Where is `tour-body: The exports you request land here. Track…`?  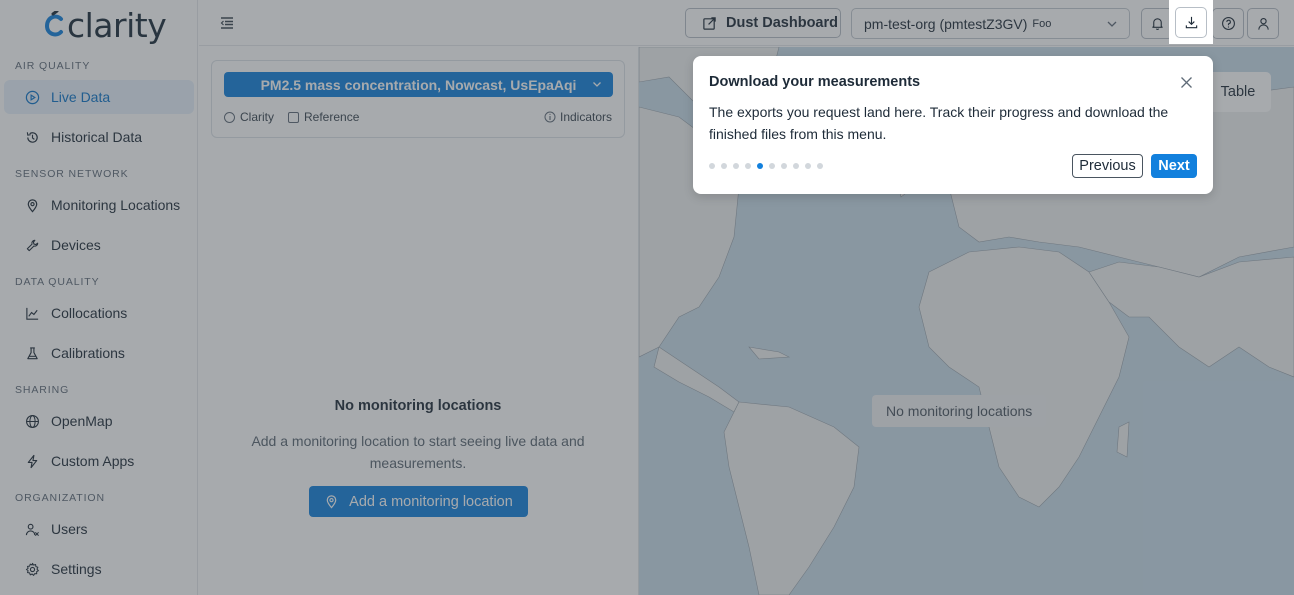
tour-body: The exports you request land here. Track… is located at coordinates (939, 123).